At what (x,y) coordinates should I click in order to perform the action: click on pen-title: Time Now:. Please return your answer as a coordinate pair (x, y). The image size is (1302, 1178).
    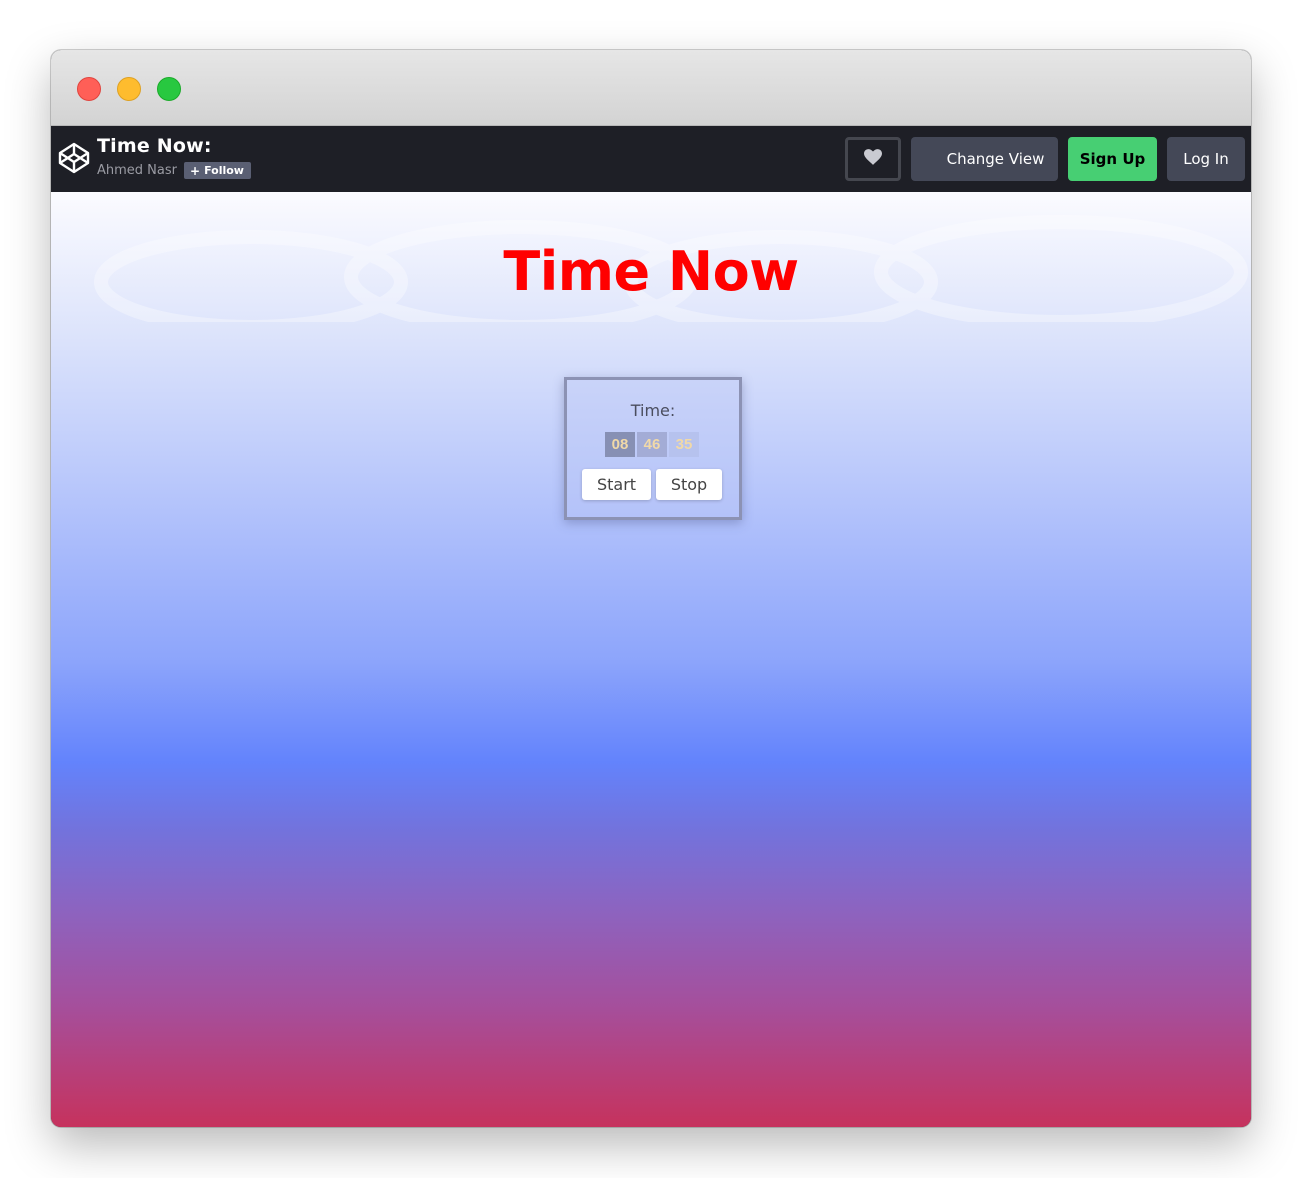
    Looking at the image, I should click on (154, 146).